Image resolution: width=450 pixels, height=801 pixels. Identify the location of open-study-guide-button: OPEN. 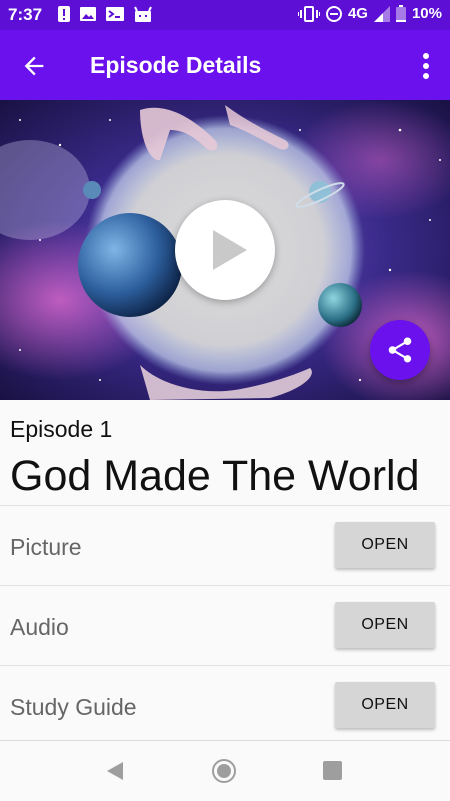
(385, 705).